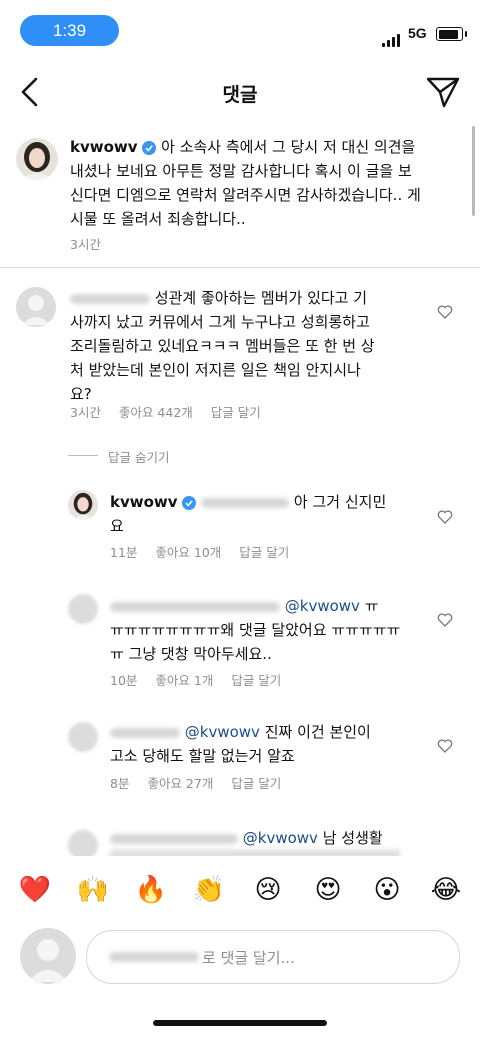 The width and height of the screenshot is (480, 1038). What do you see at coordinates (85, 412) in the screenshot?
I see `comment-time: 3시간` at bounding box center [85, 412].